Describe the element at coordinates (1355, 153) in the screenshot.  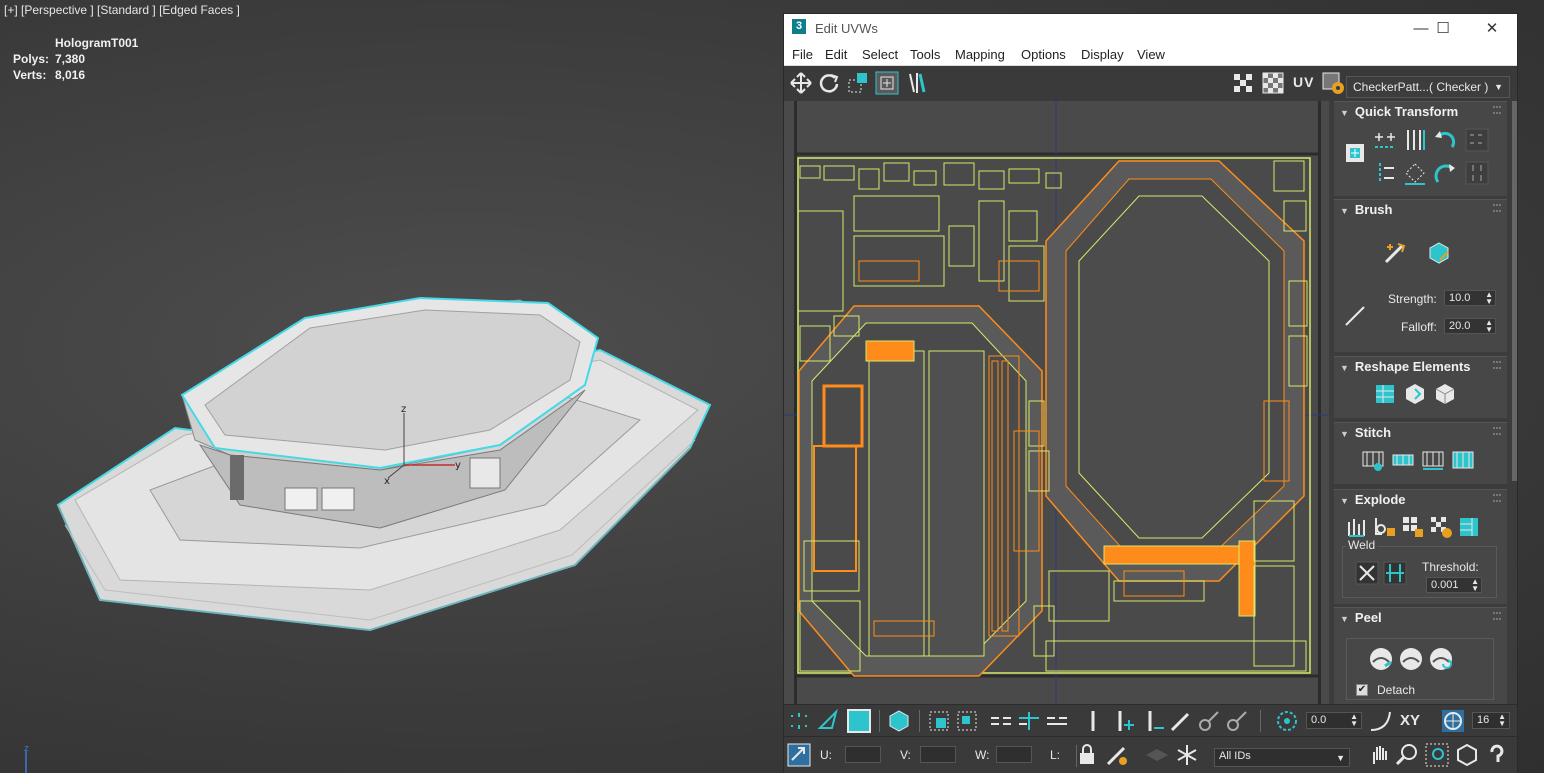
I see `center-pivot-icon` at that location.